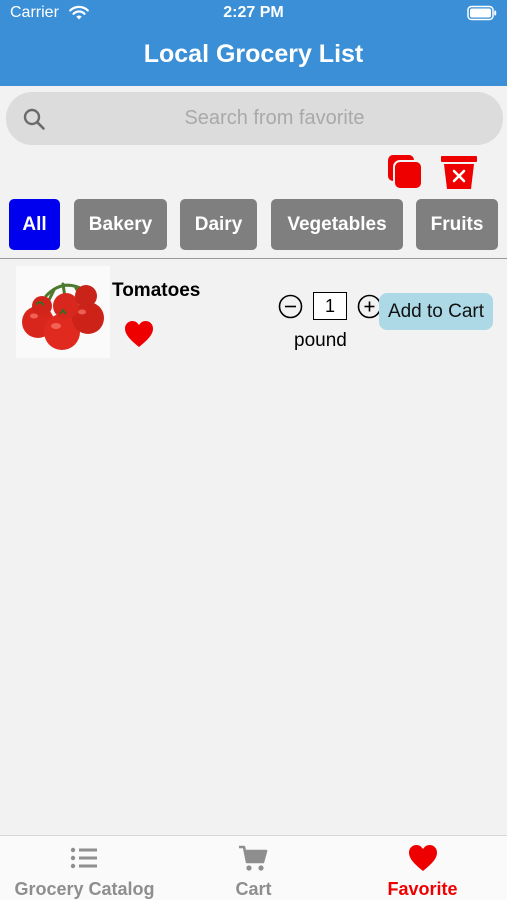  Describe the element at coordinates (253, 312) in the screenshot. I see `list-item: Tomatoes 1 pound Add to Cart` at that location.